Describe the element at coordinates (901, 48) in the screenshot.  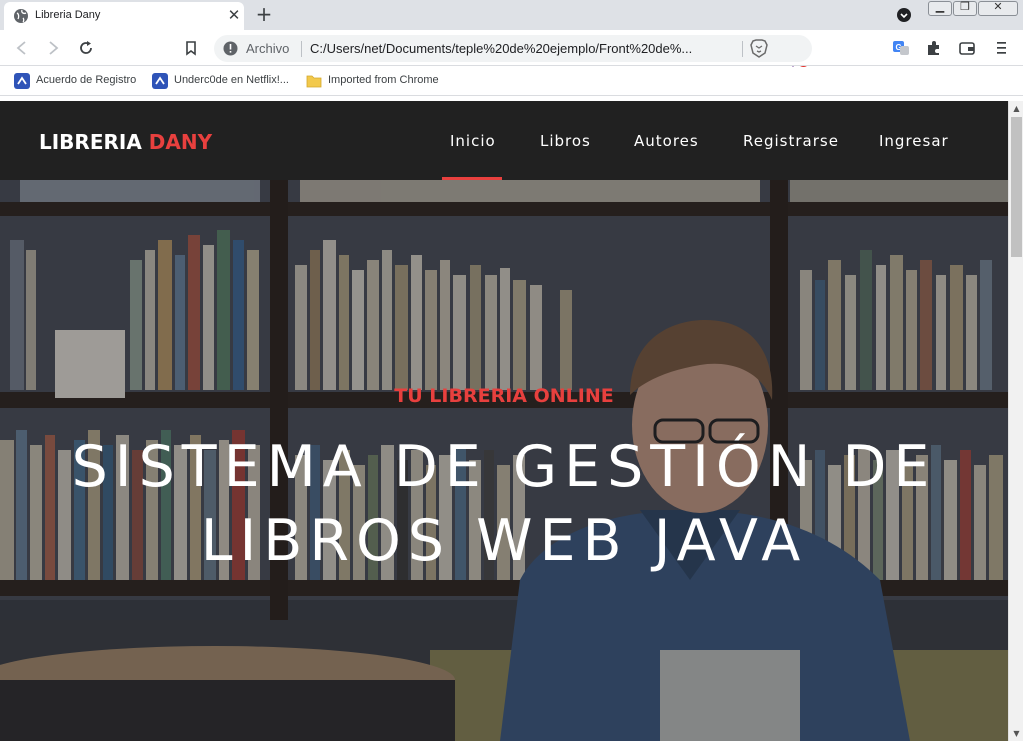
I see `translate-icon: G` at that location.